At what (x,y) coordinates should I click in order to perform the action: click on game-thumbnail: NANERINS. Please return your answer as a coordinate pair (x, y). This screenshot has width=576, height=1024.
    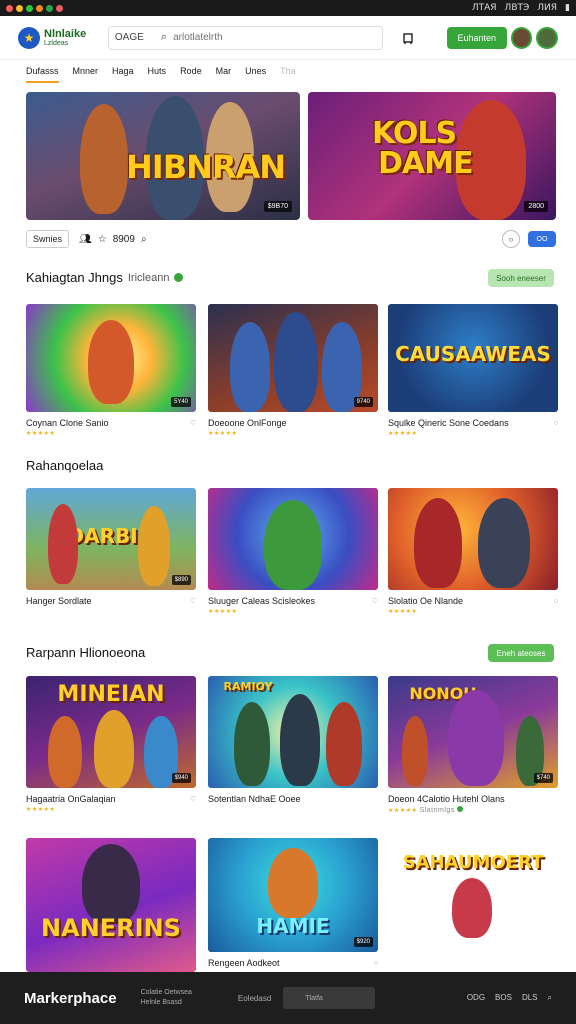
    Looking at the image, I should click on (111, 905).